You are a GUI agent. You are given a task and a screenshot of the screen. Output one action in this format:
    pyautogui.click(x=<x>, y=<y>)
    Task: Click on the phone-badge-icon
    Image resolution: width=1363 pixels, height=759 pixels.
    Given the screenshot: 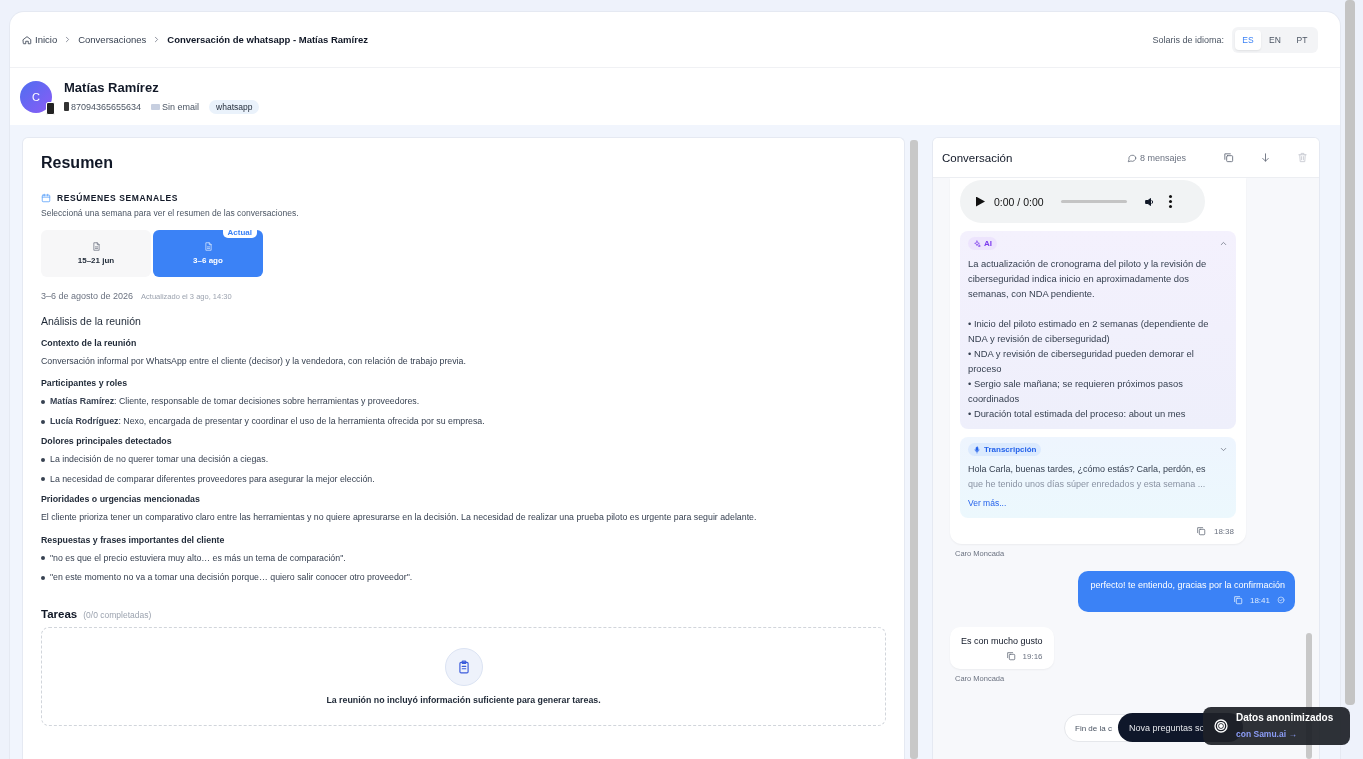 What is the action you would take?
    pyautogui.click(x=50, y=108)
    